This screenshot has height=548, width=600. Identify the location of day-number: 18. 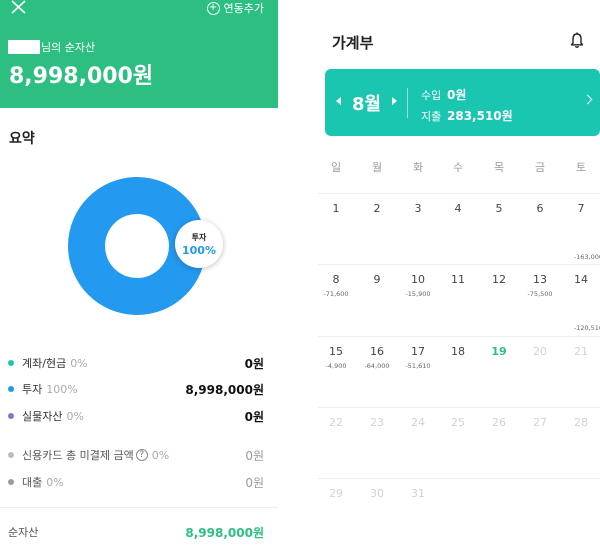
(458, 351).